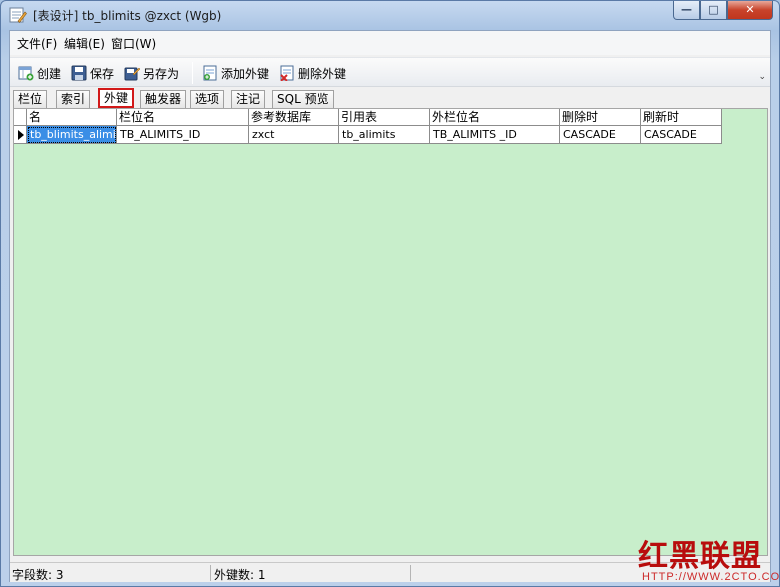 This screenshot has height=587, width=780. What do you see at coordinates (303, 99) in the screenshot?
I see `tab-sql-preview: SQL 预览` at bounding box center [303, 99].